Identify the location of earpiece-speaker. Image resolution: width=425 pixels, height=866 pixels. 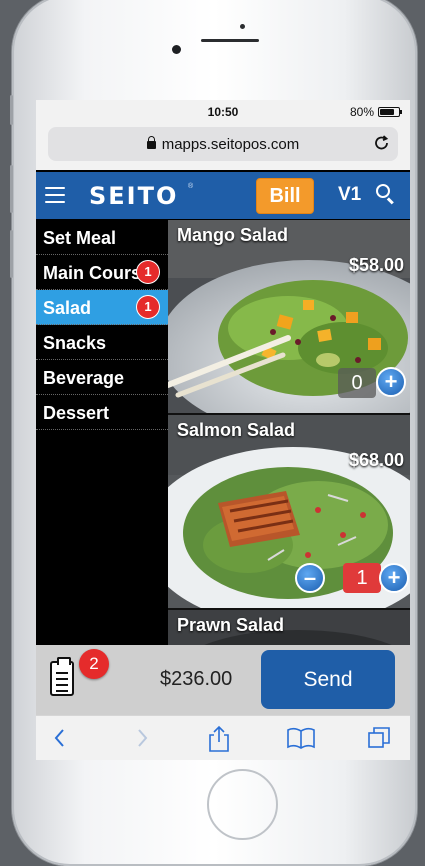
(230, 40).